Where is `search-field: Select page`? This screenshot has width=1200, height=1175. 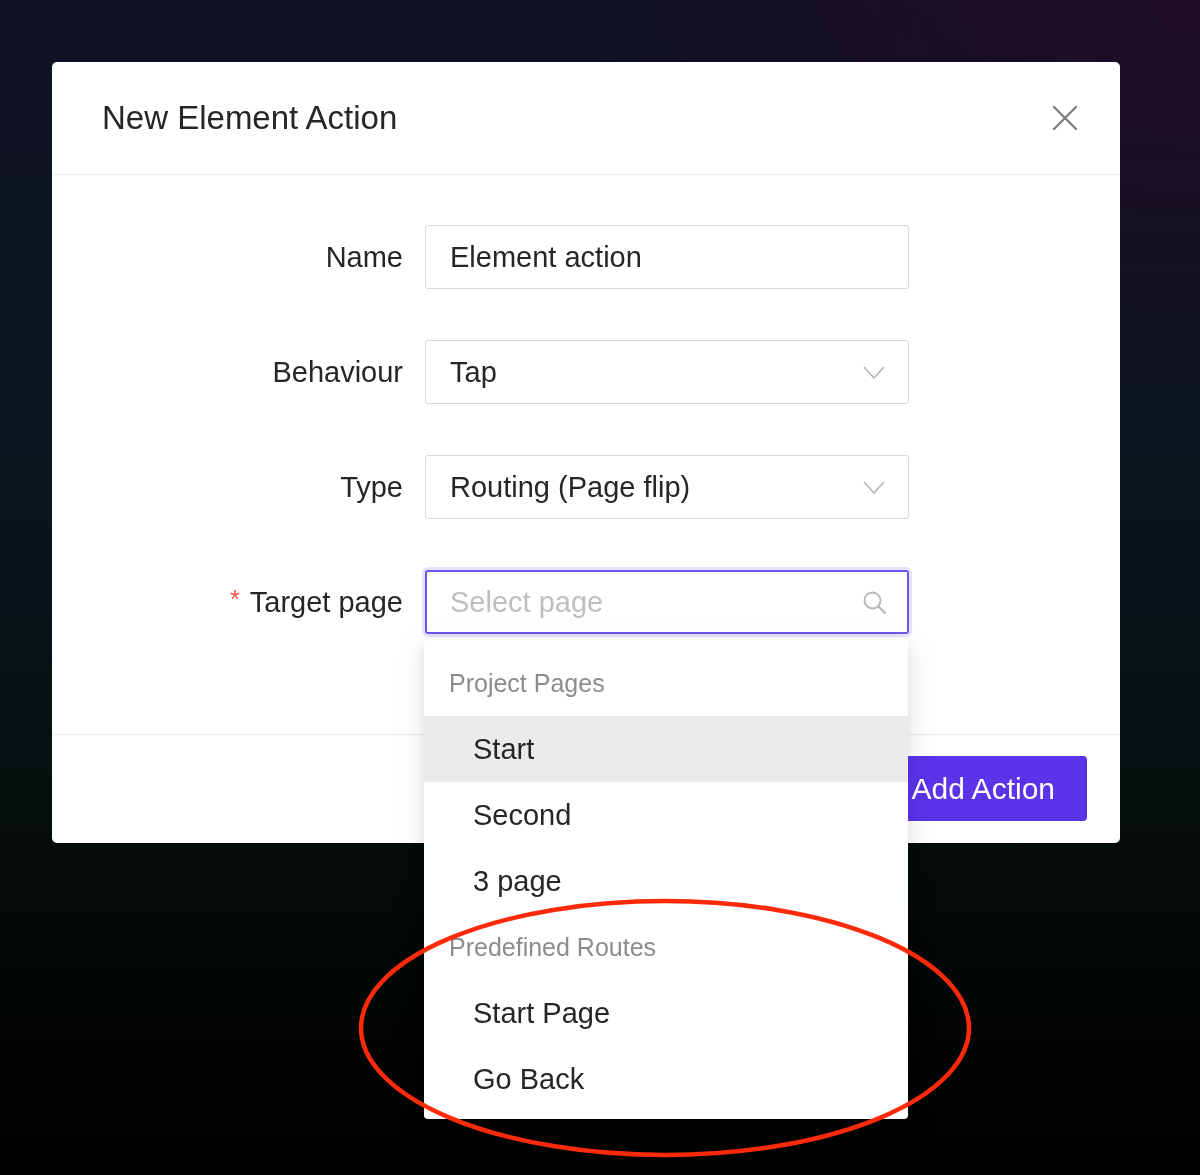 search-field: Select page is located at coordinates (667, 602).